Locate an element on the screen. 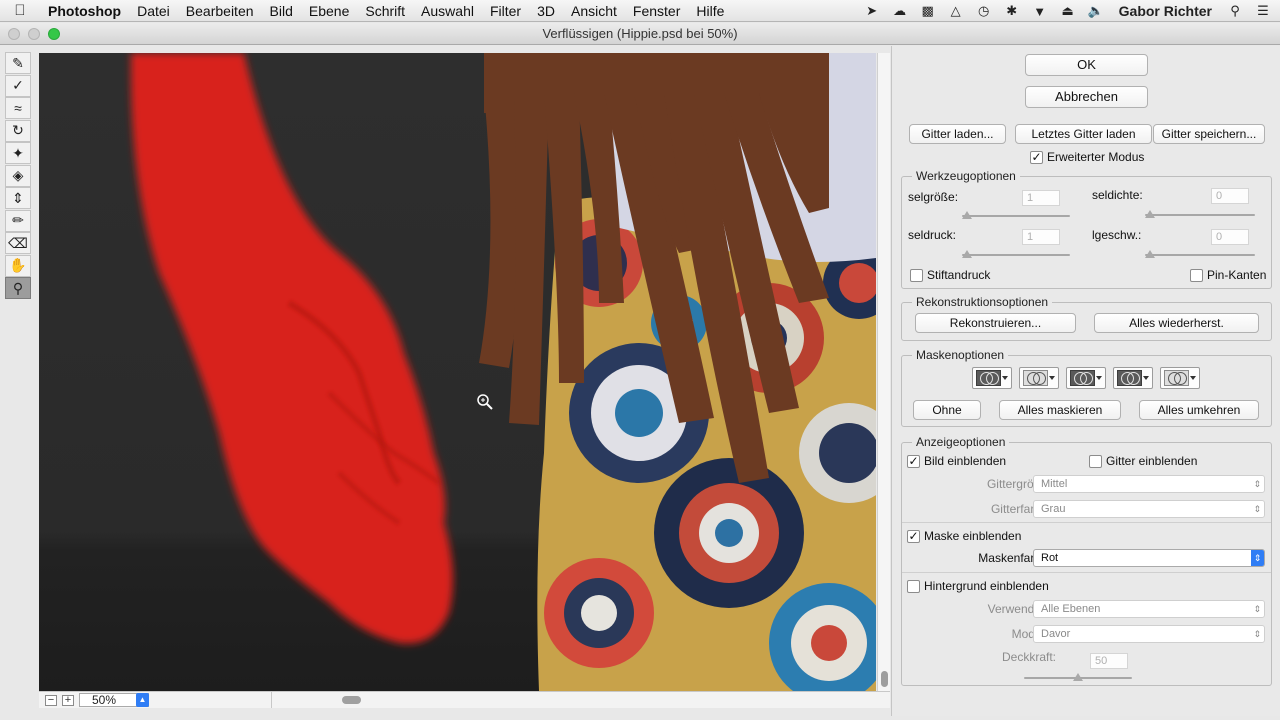  brush-density-slider is located at coordinates (1200, 214).